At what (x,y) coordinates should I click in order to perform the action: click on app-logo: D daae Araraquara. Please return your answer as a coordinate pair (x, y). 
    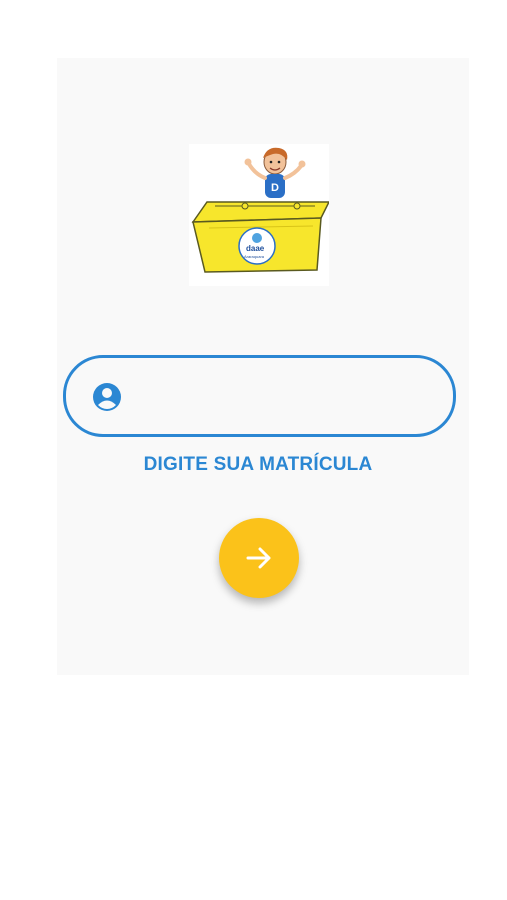
    Looking at the image, I should click on (259, 215).